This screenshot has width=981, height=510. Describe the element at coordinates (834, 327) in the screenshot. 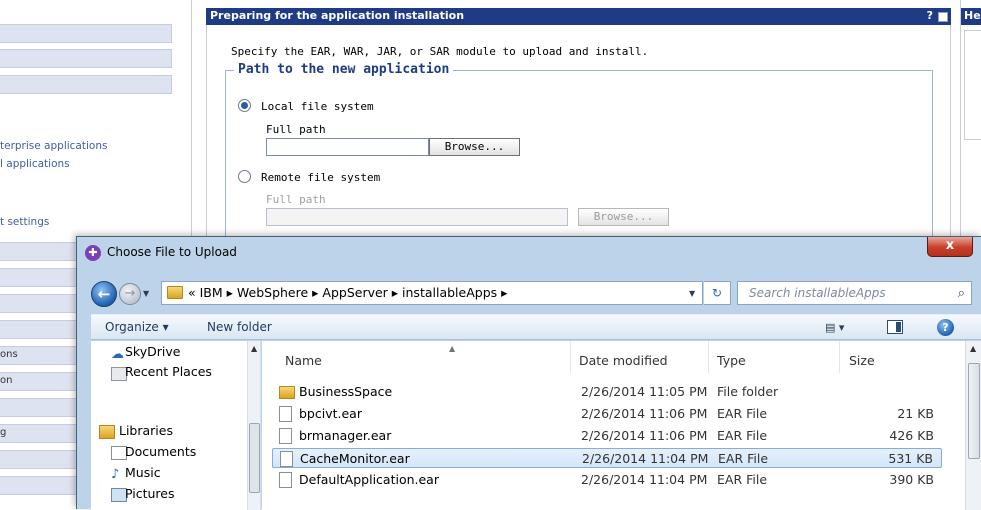

I see `change-view-button: ▤ ▾` at that location.